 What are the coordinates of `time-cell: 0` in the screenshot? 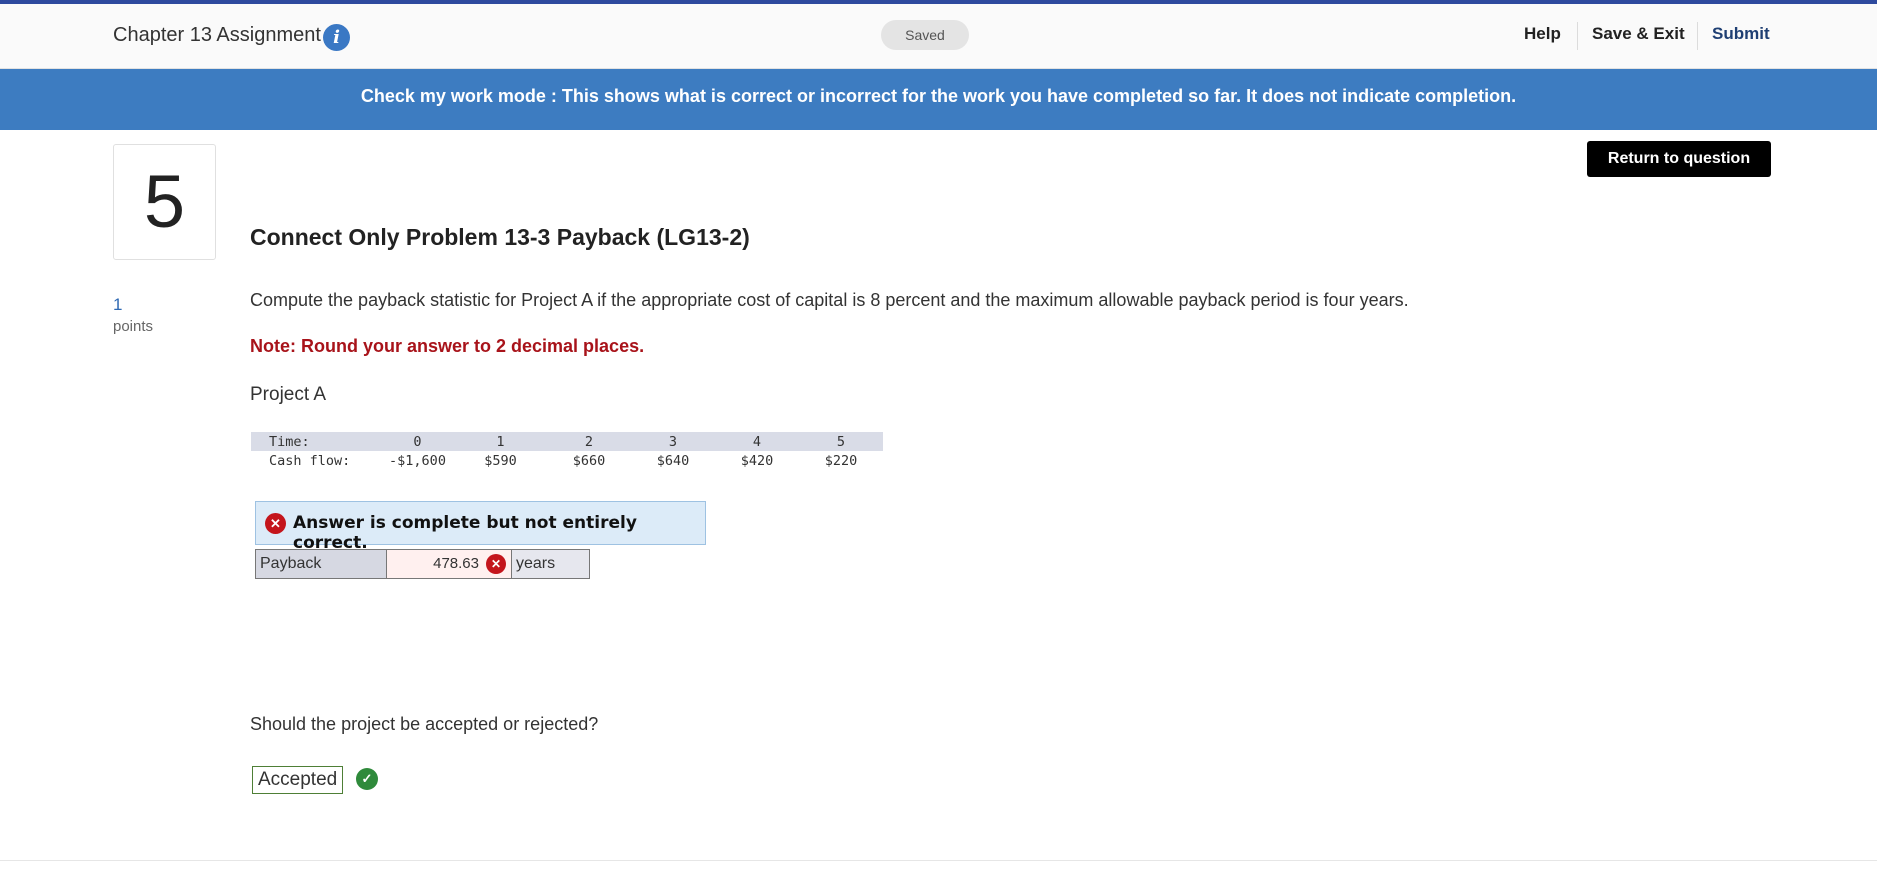 It's located at (417, 441).